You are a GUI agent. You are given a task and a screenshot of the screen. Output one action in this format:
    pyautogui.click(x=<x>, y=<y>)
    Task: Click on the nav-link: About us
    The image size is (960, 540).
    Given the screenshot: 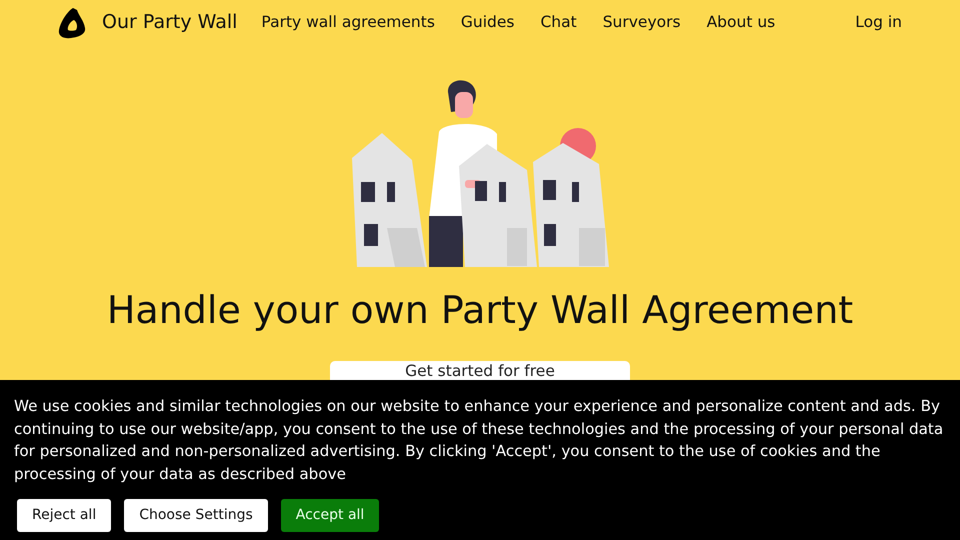 What is the action you would take?
    pyautogui.click(x=741, y=22)
    